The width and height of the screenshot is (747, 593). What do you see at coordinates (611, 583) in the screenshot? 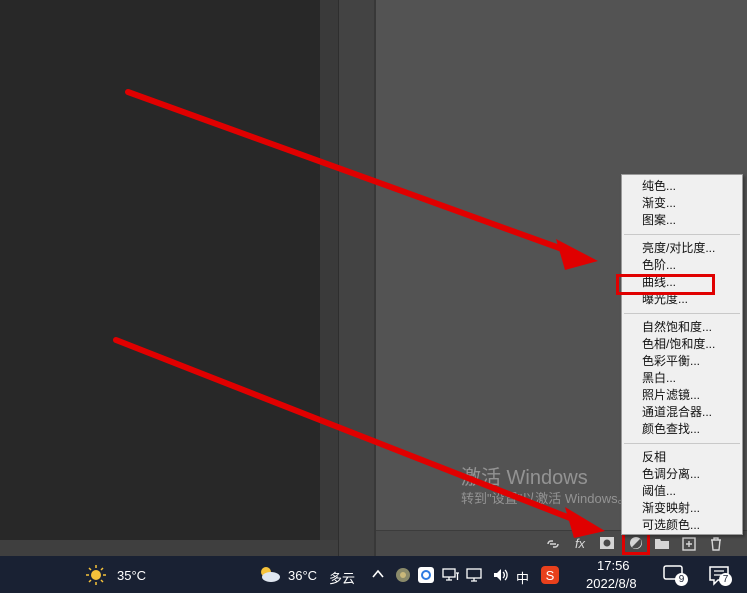
I see `clock-date: 2022/8/8` at bounding box center [611, 583].